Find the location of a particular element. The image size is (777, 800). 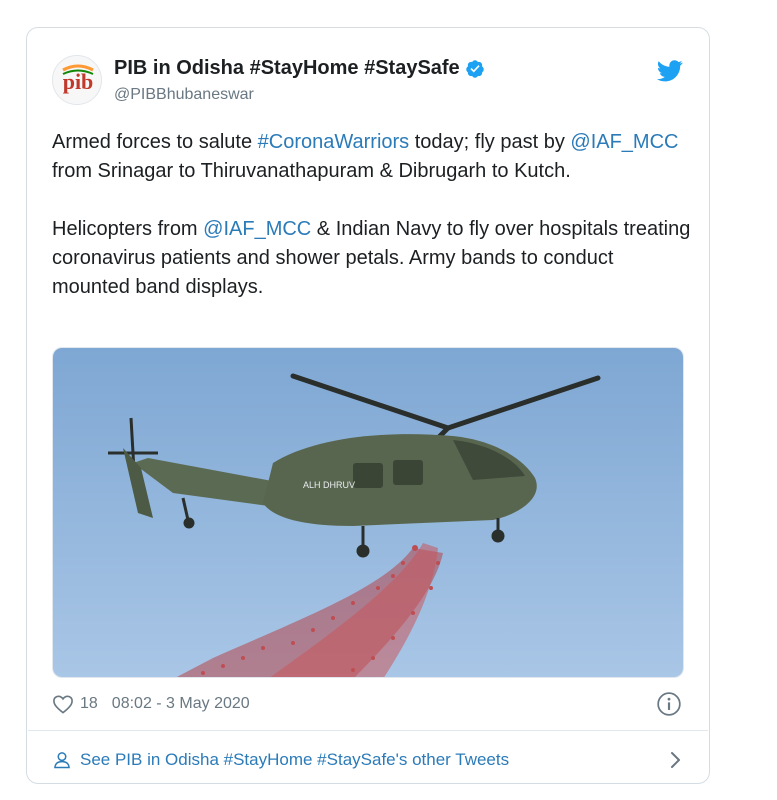

info-icon is located at coordinates (669, 704).